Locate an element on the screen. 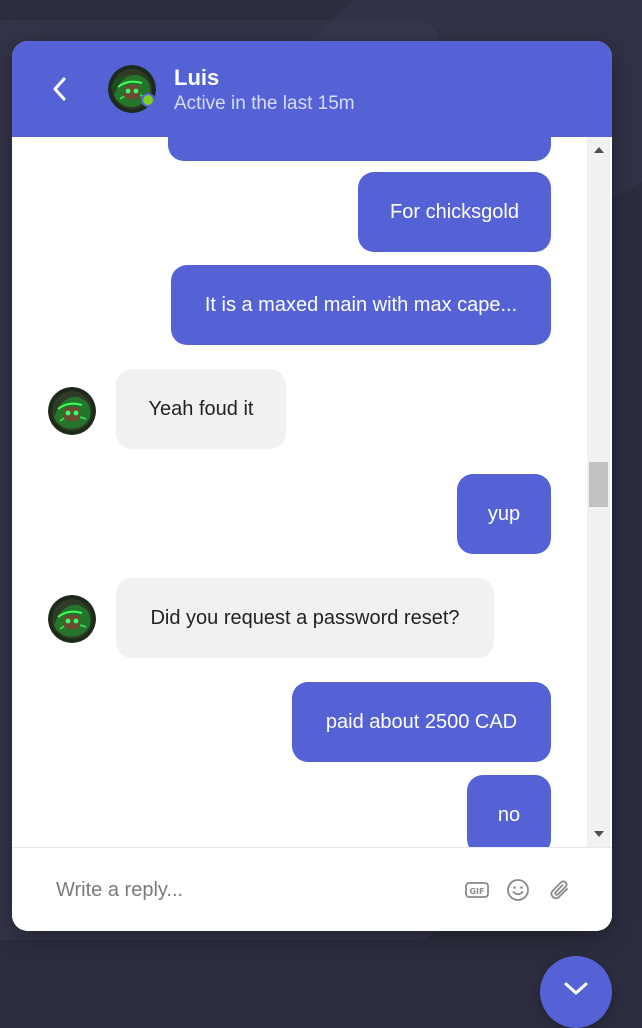 This screenshot has width=642, height=1028. message-bubble-outgoing: yup is located at coordinates (504, 514).